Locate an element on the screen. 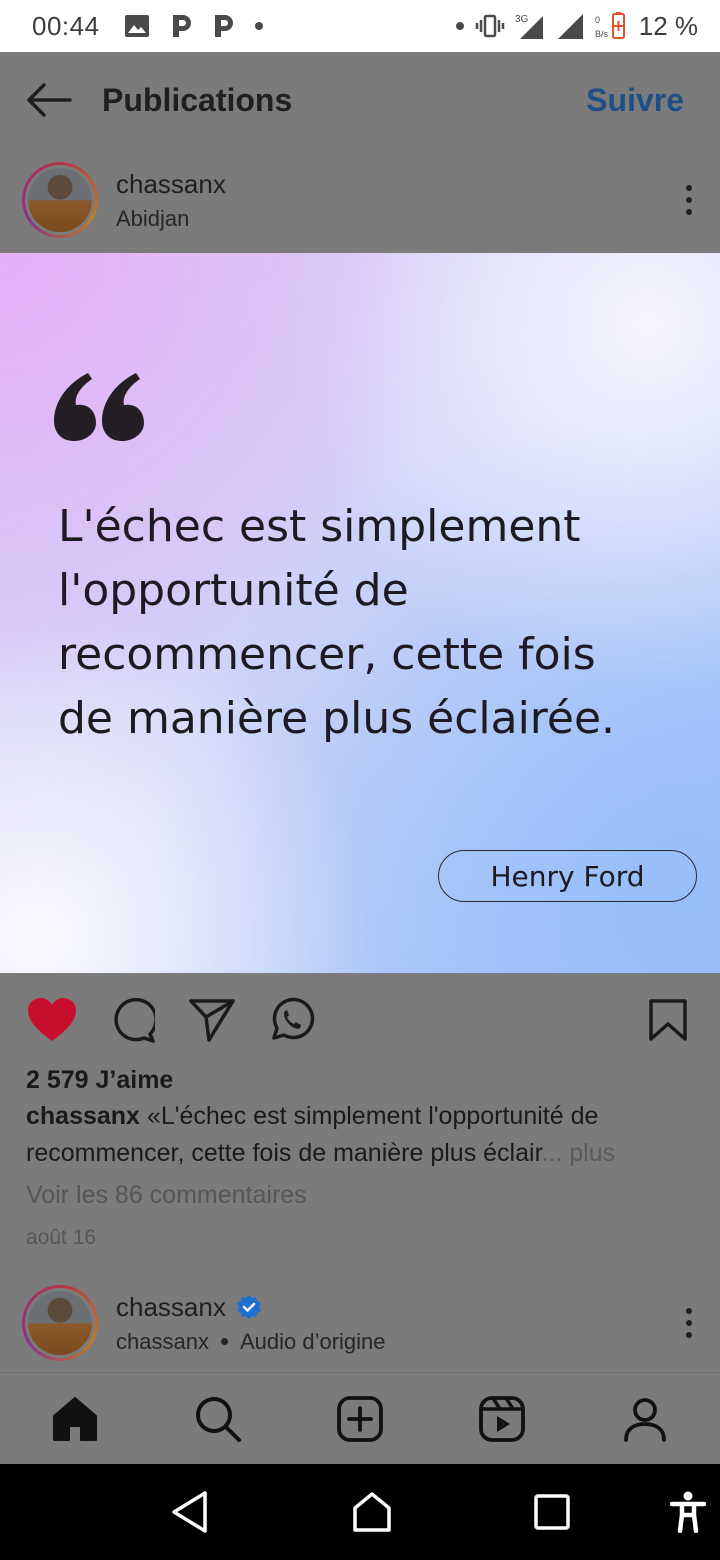 Image resolution: width=720 pixels, height=1560 pixels. location: Abidjan is located at coordinates (171, 219).